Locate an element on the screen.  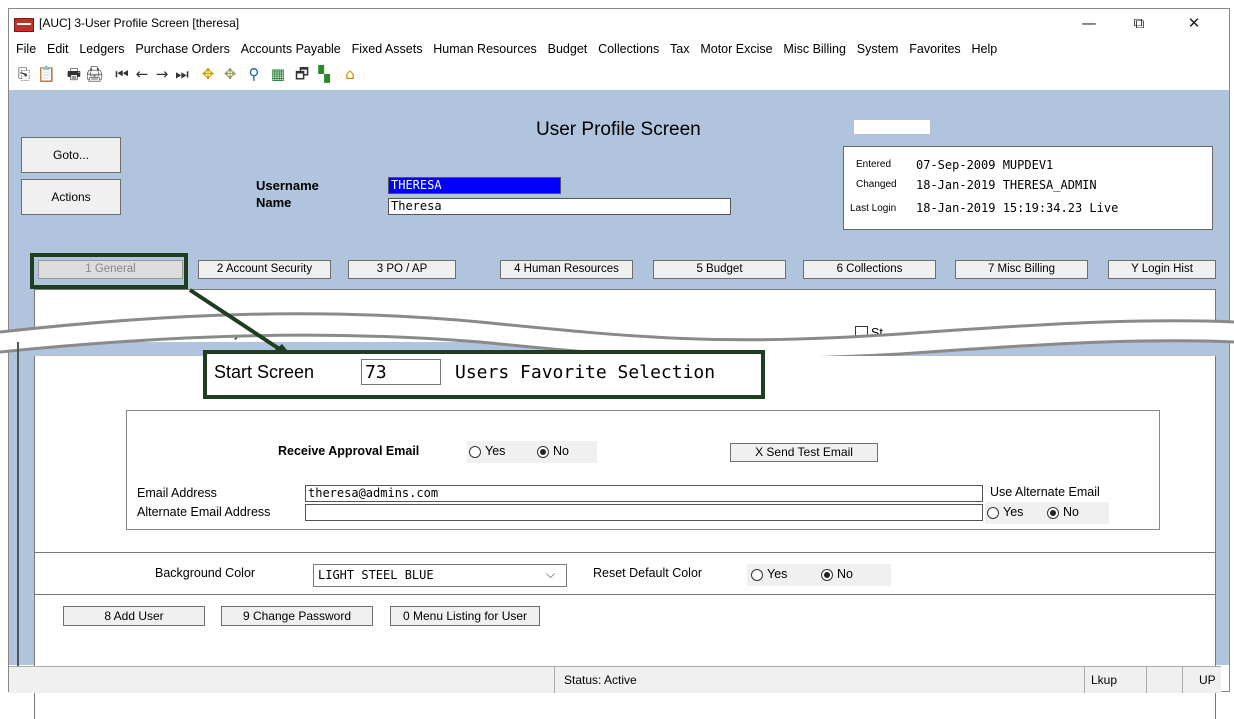
change-password-button: 9 Change Password is located at coordinates (297, 616).